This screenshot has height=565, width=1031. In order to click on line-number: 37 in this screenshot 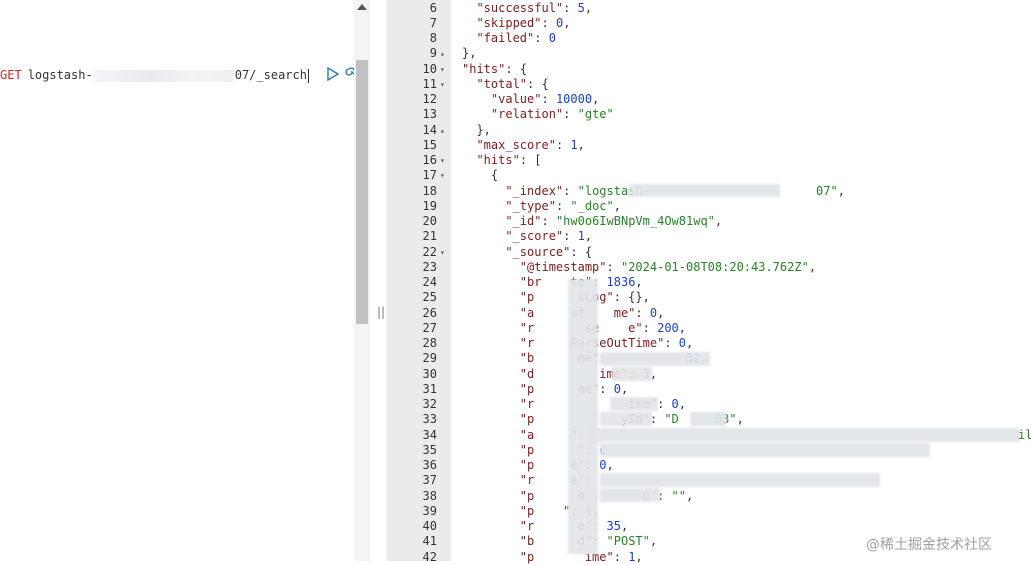, I will do `click(429, 480)`.